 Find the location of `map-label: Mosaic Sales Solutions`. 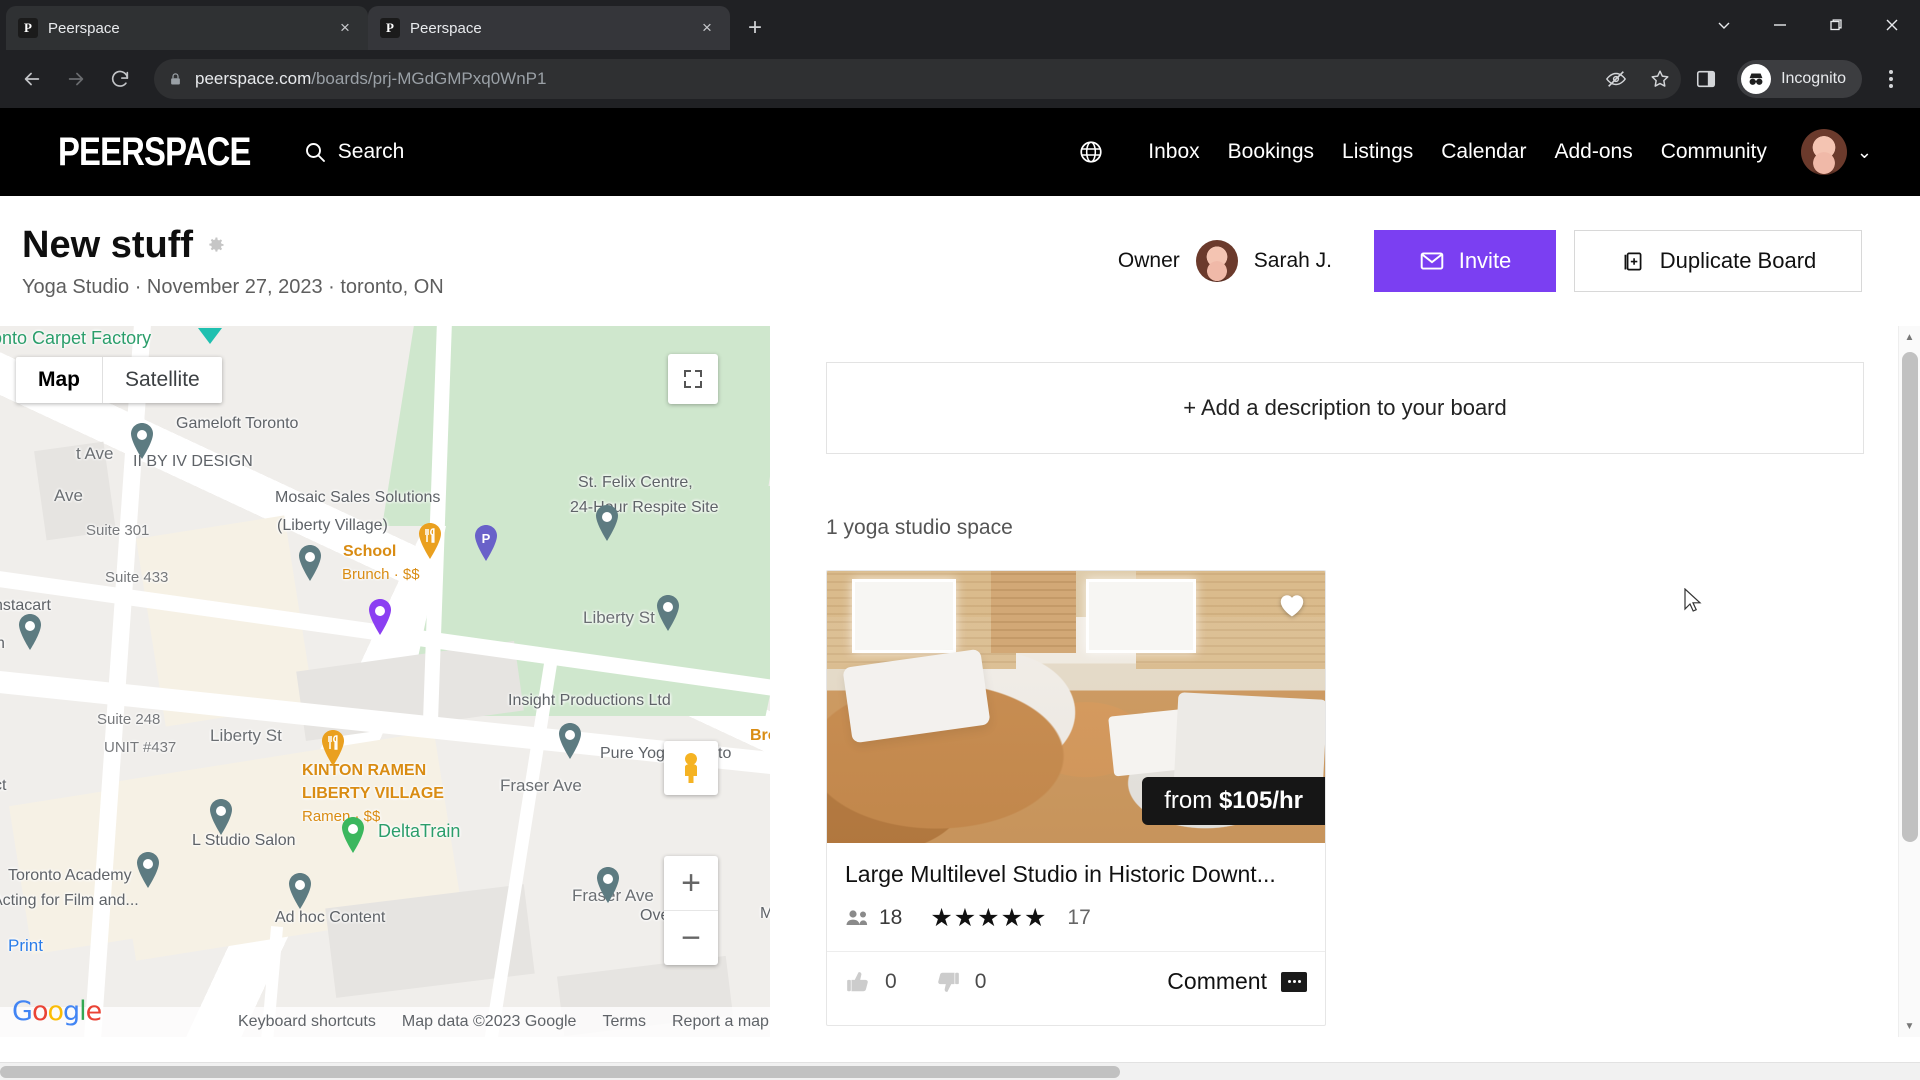

map-label: Mosaic Sales Solutions is located at coordinates (358, 497).